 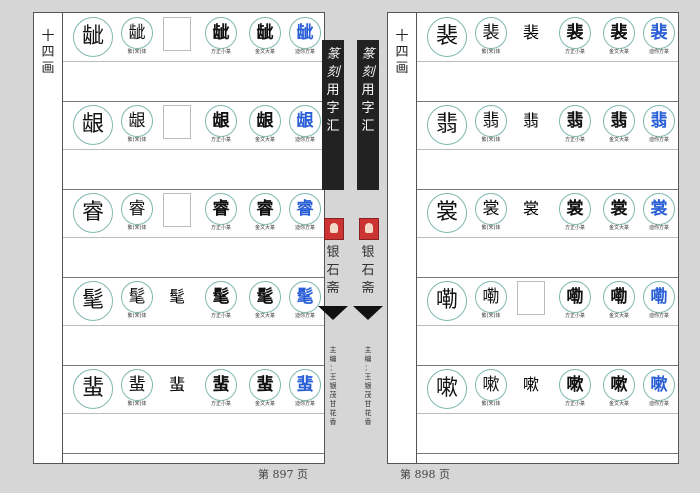 I want to click on spine-brand: 银石斋, so click(x=368, y=270).